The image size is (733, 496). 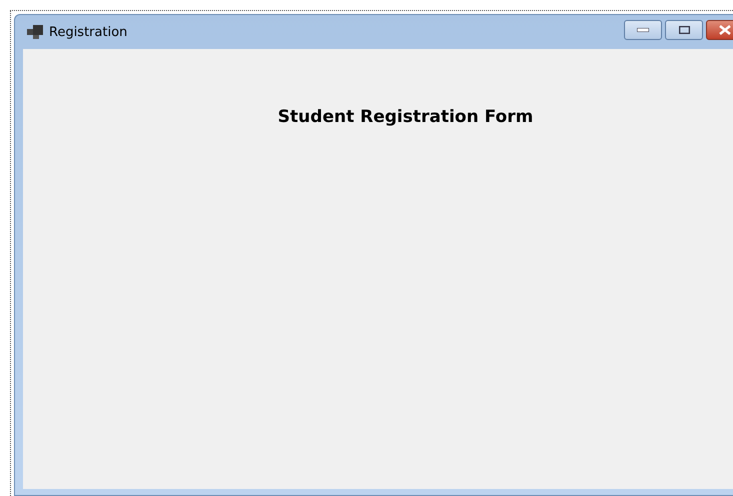 I want to click on window-title: Registration, so click(x=88, y=32).